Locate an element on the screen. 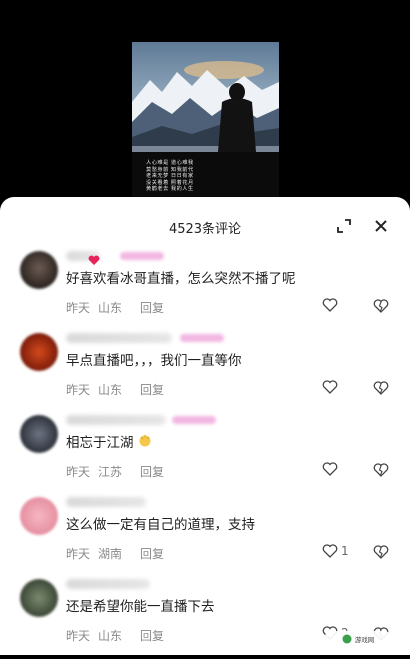 Image resolution: width=410 pixels, height=659 pixels. comment-text: 好喜欢看冰哥直播，怎么突然不播了呢 is located at coordinates (181, 279).